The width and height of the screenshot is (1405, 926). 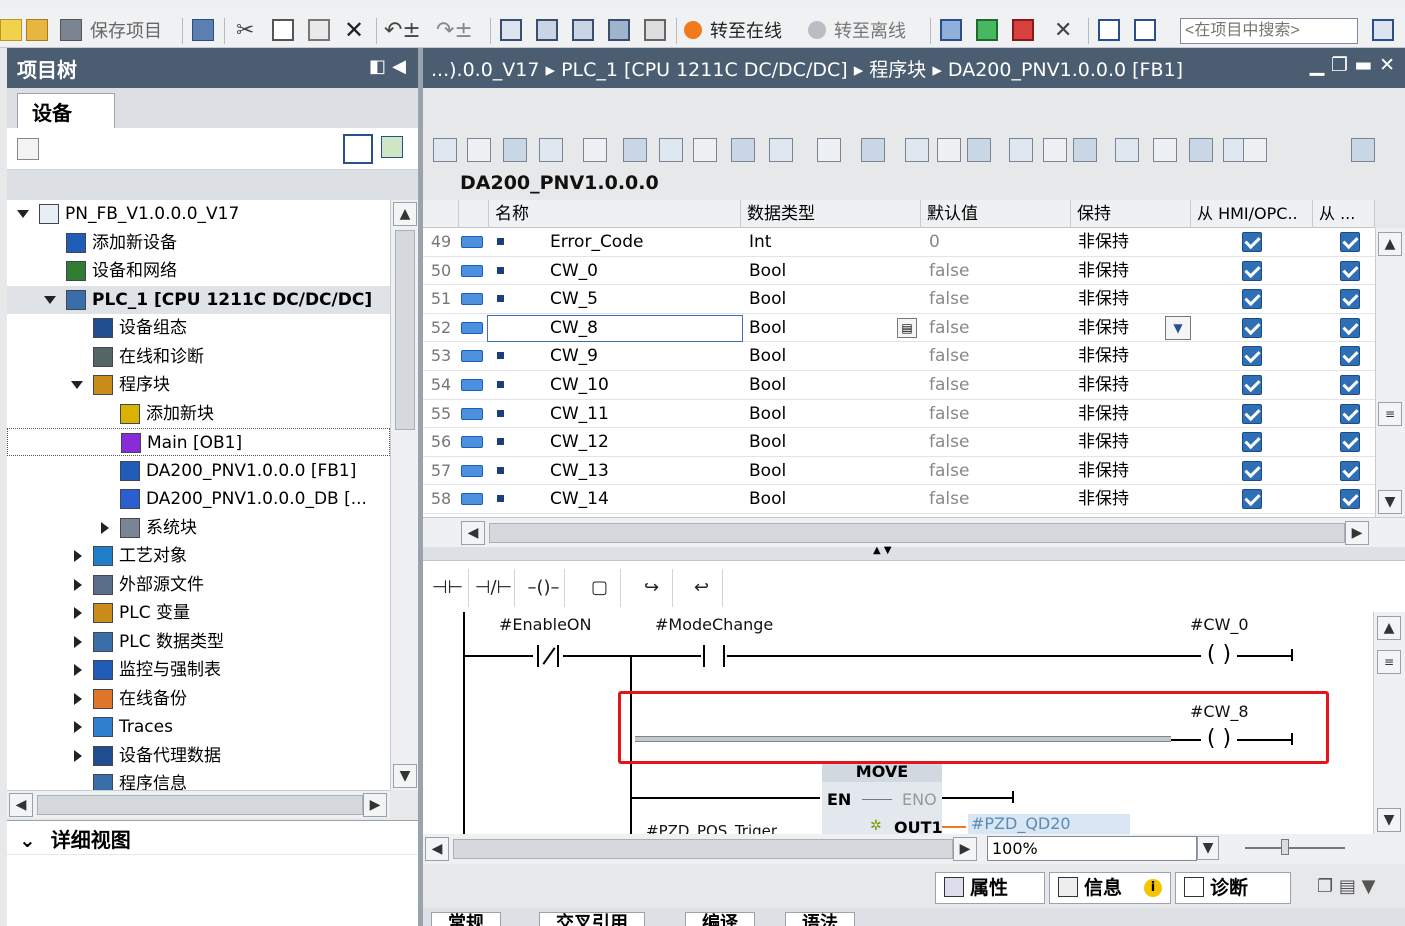 I want to click on open-branch-icon: ↪, so click(x=652, y=588).